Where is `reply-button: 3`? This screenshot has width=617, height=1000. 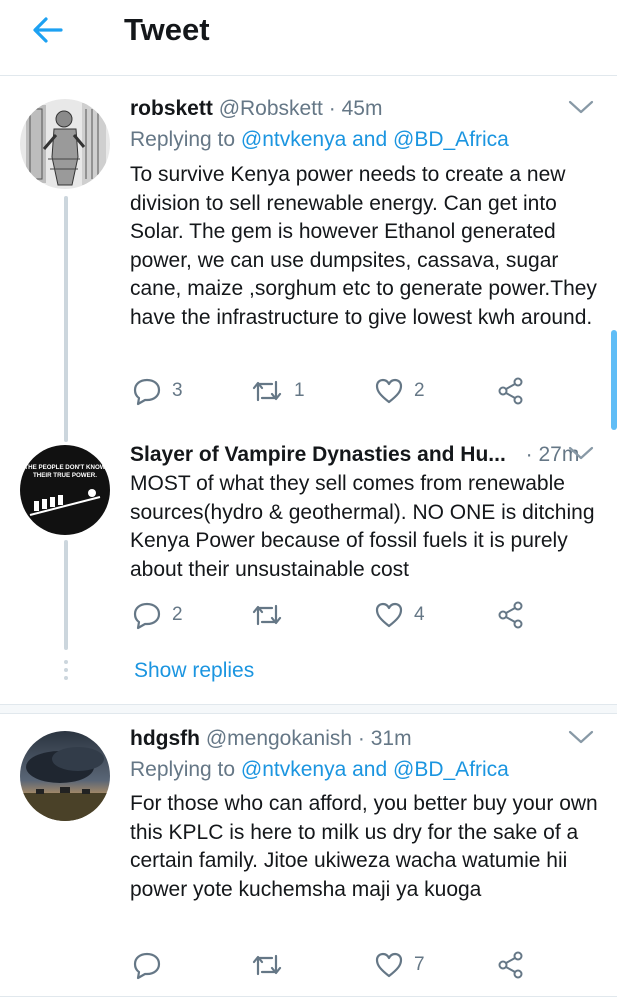
reply-button: 3 is located at coordinates (157, 391).